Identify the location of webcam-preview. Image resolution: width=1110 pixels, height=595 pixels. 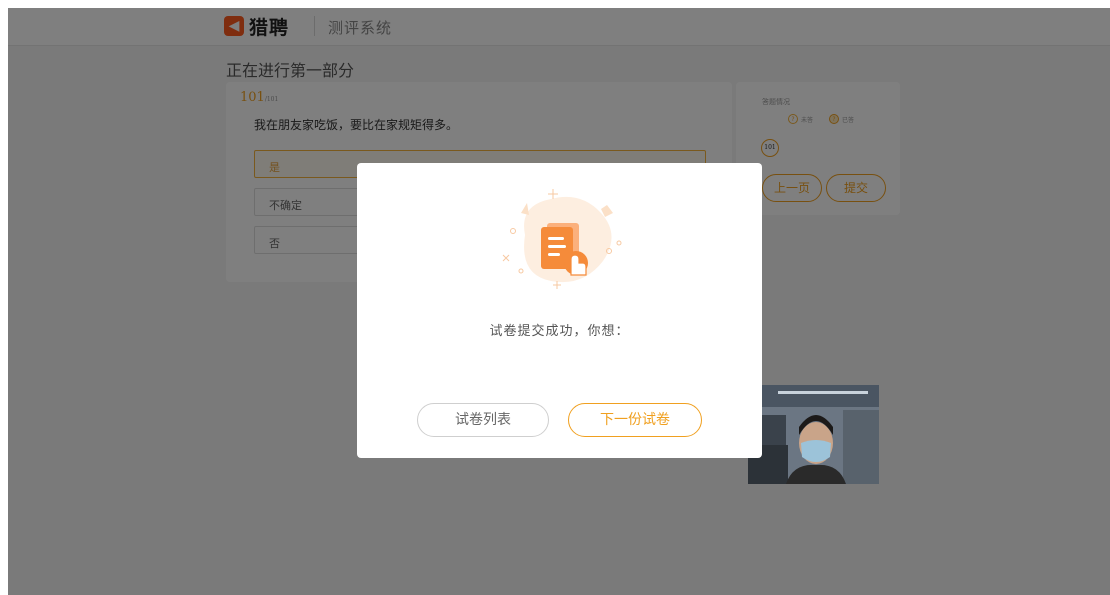
(813, 434).